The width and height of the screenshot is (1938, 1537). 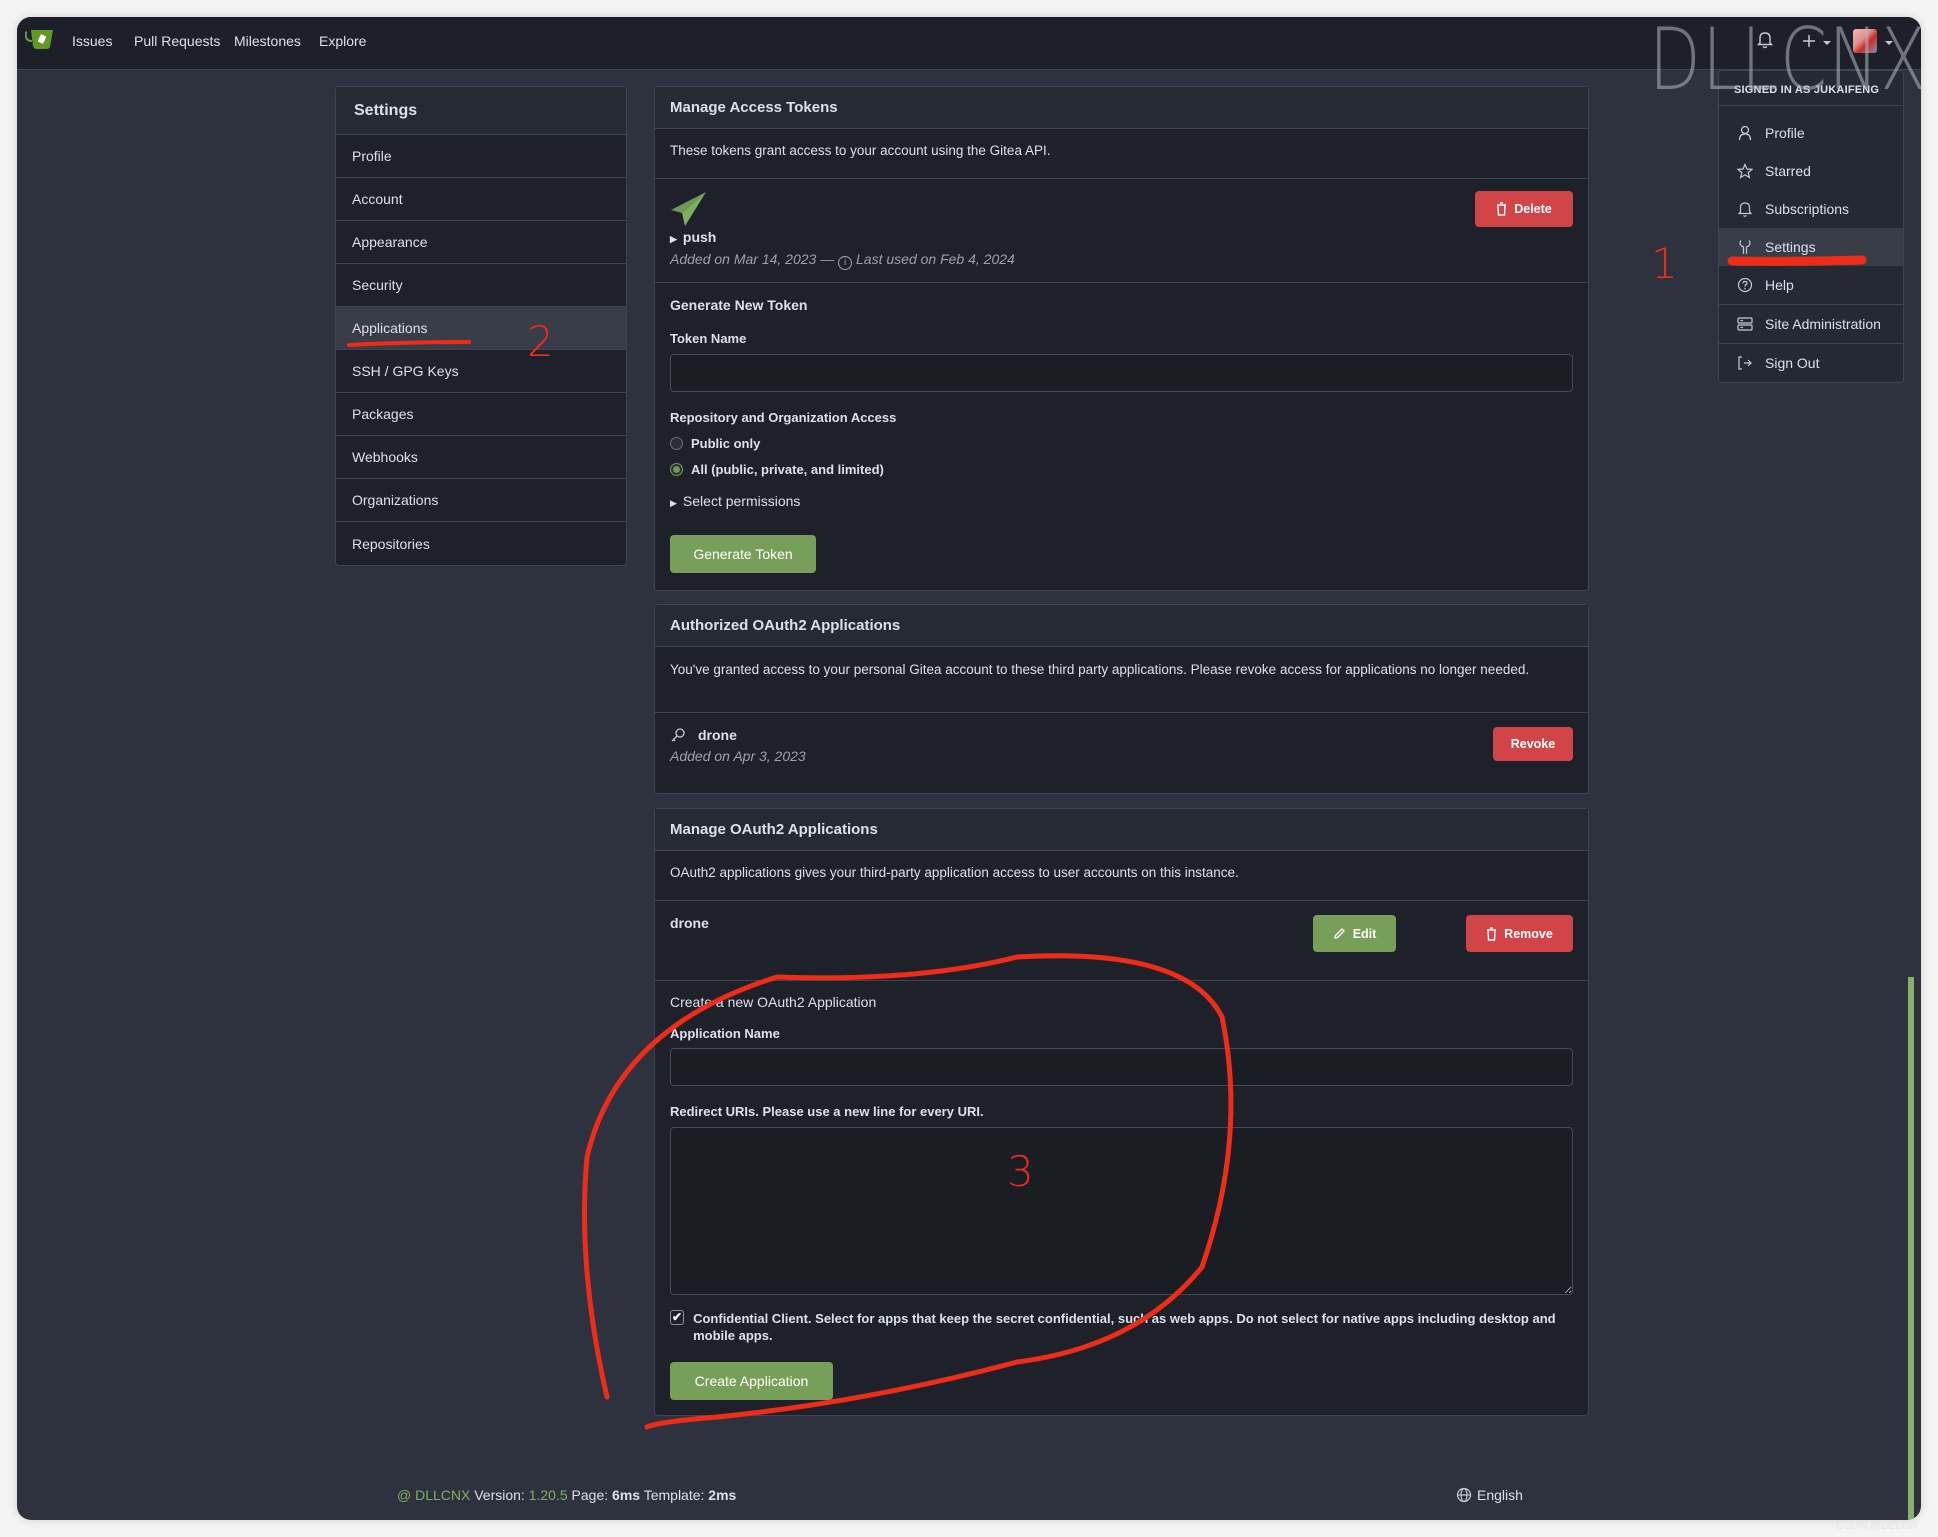 What do you see at coordinates (481, 414) in the screenshot?
I see `sidebar-item-packages: Packages` at bounding box center [481, 414].